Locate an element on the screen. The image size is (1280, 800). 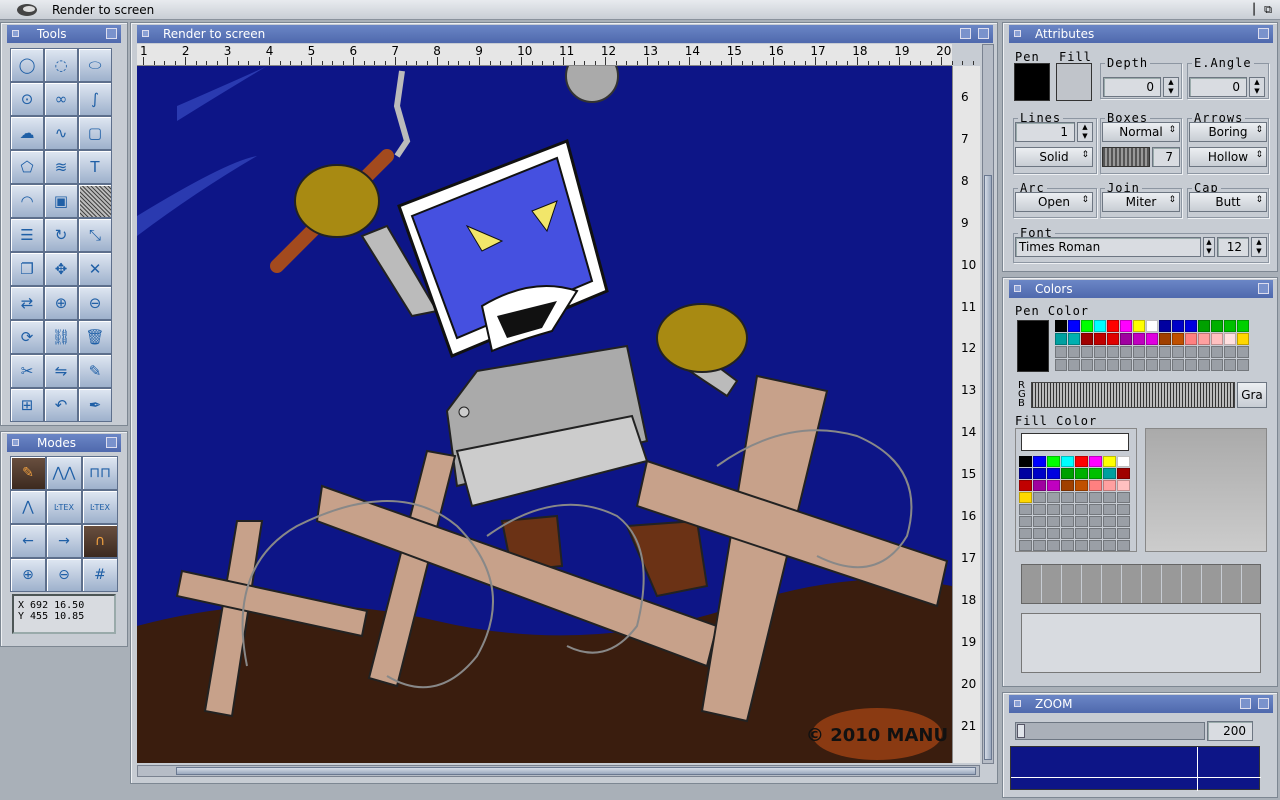
arrow-right-mode: → is located at coordinates (64, 541).